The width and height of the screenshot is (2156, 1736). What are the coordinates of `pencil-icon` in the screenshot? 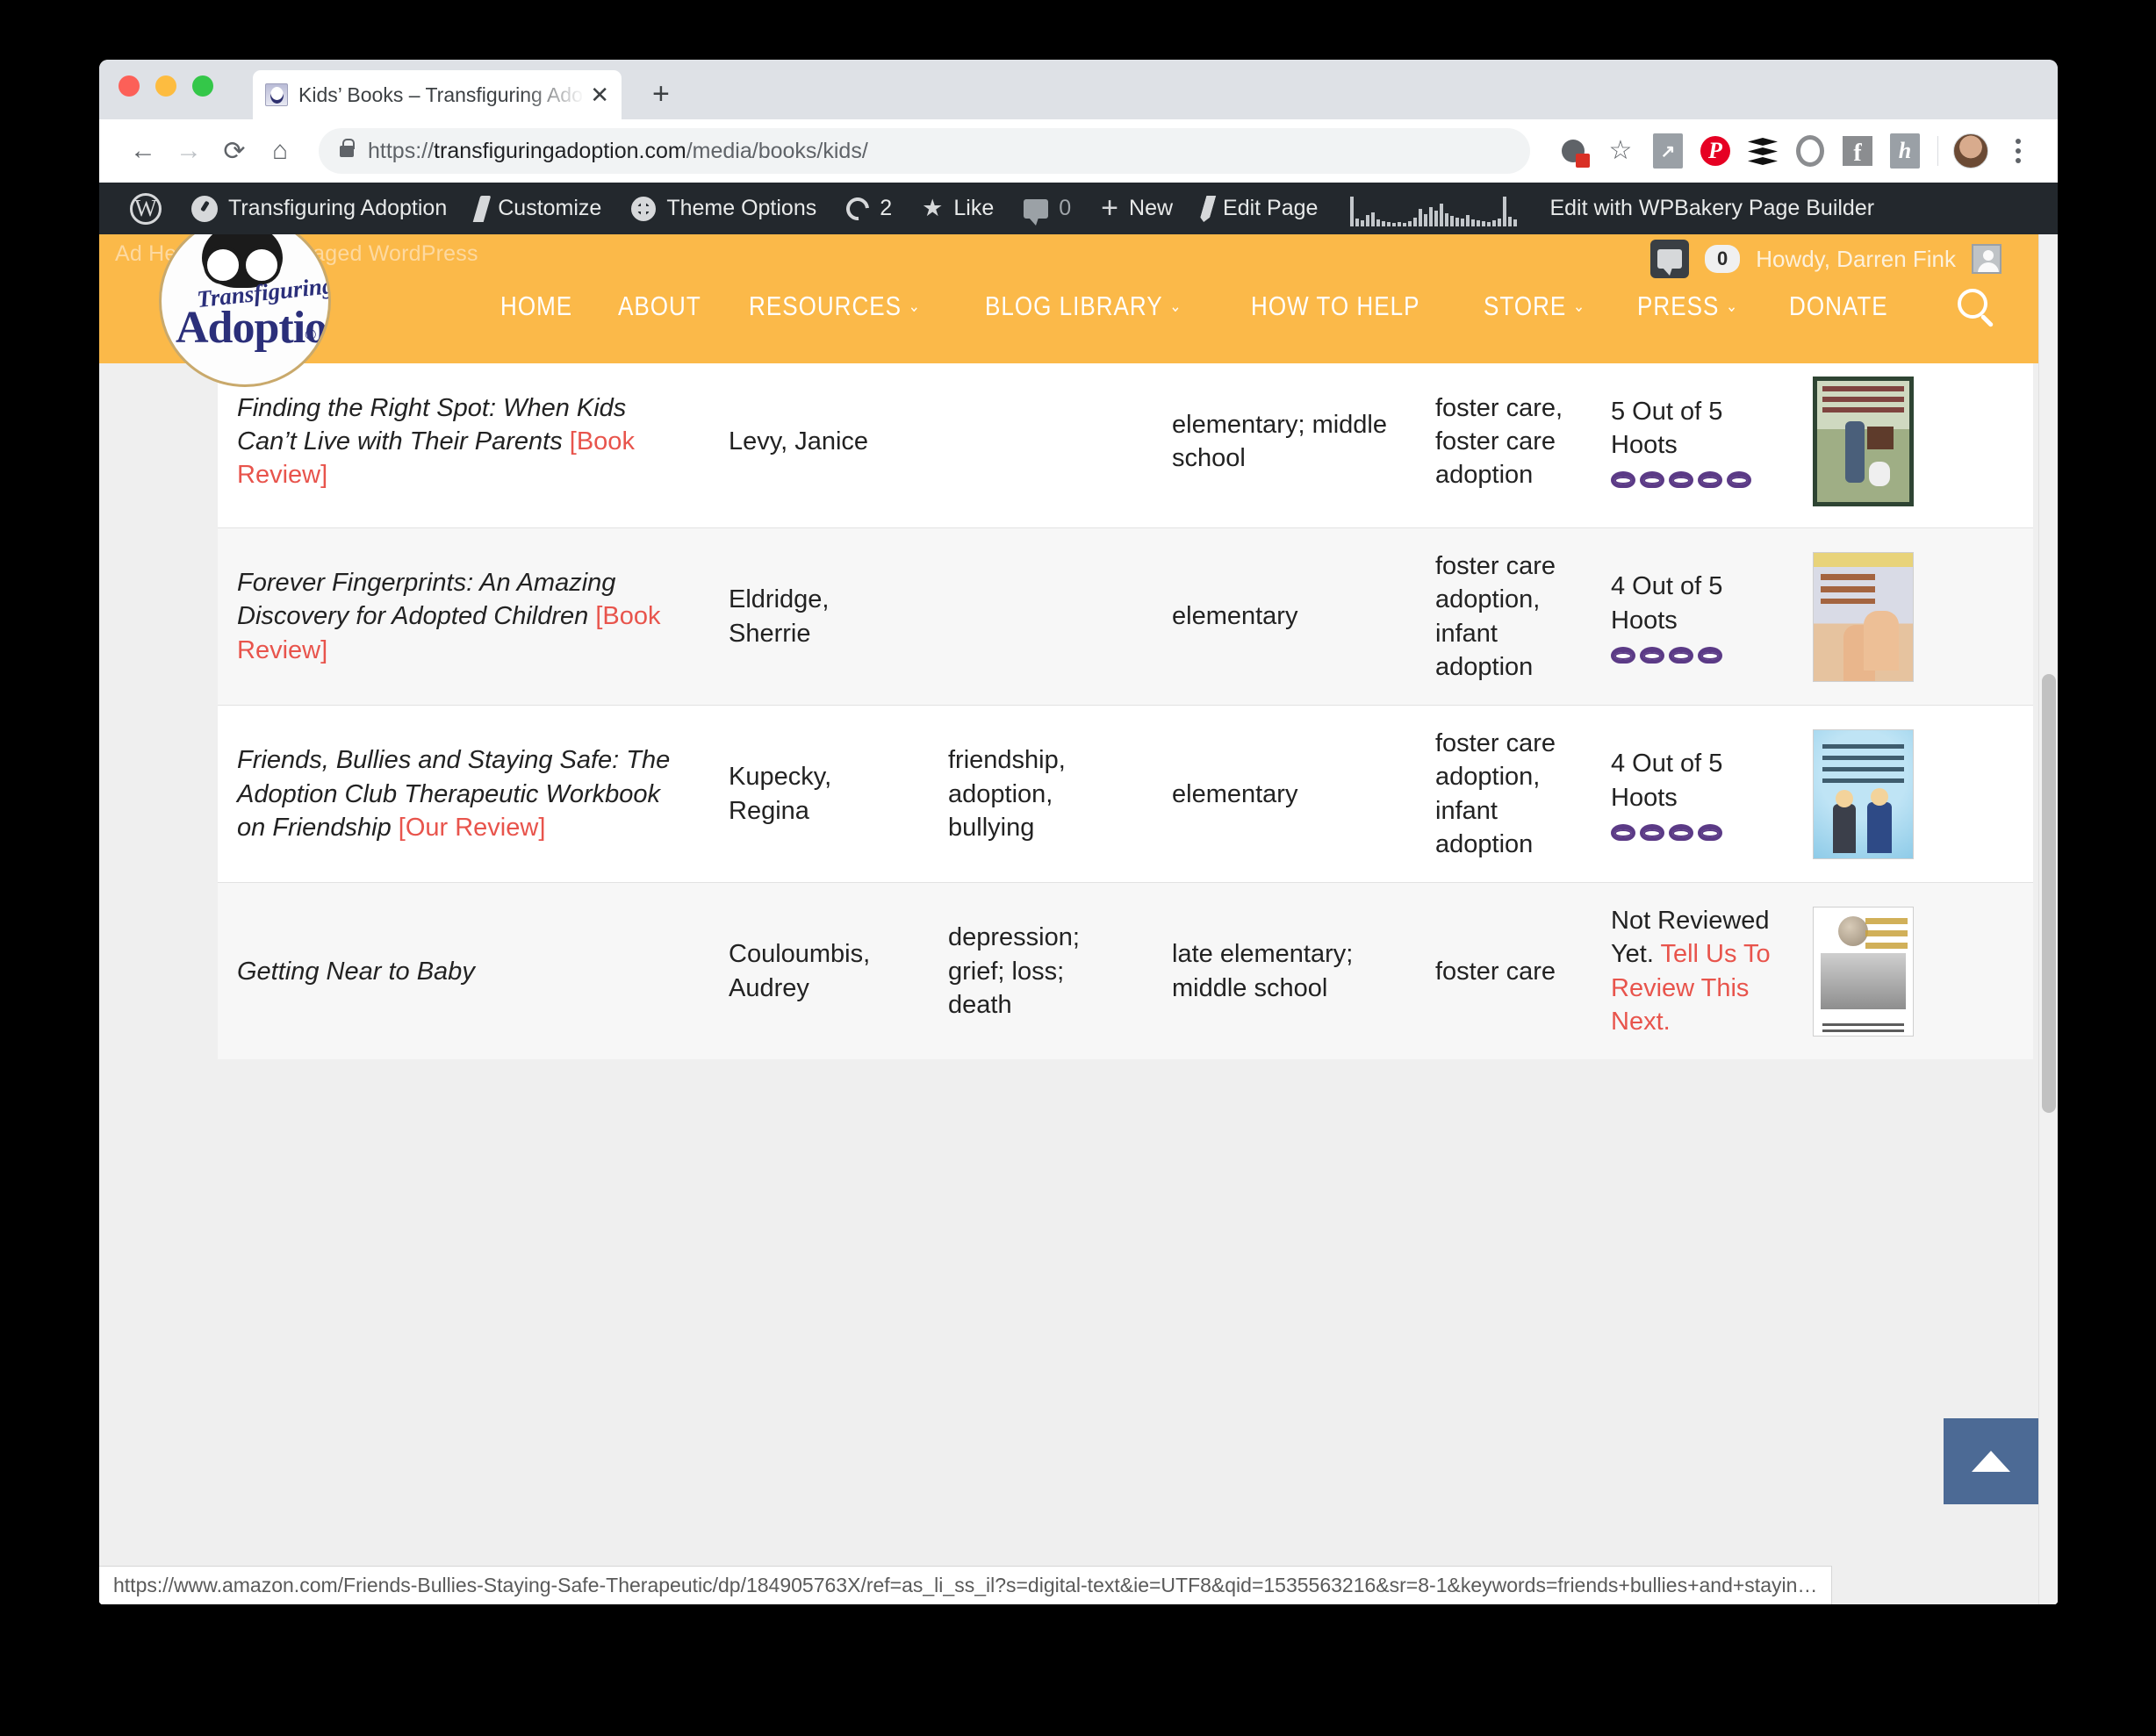 It's located at (1208, 209).